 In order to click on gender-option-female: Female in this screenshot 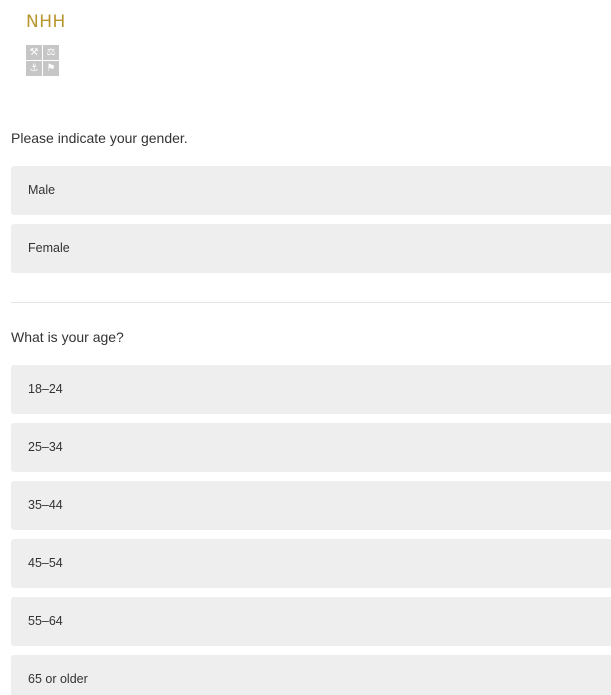, I will do `click(311, 248)`.